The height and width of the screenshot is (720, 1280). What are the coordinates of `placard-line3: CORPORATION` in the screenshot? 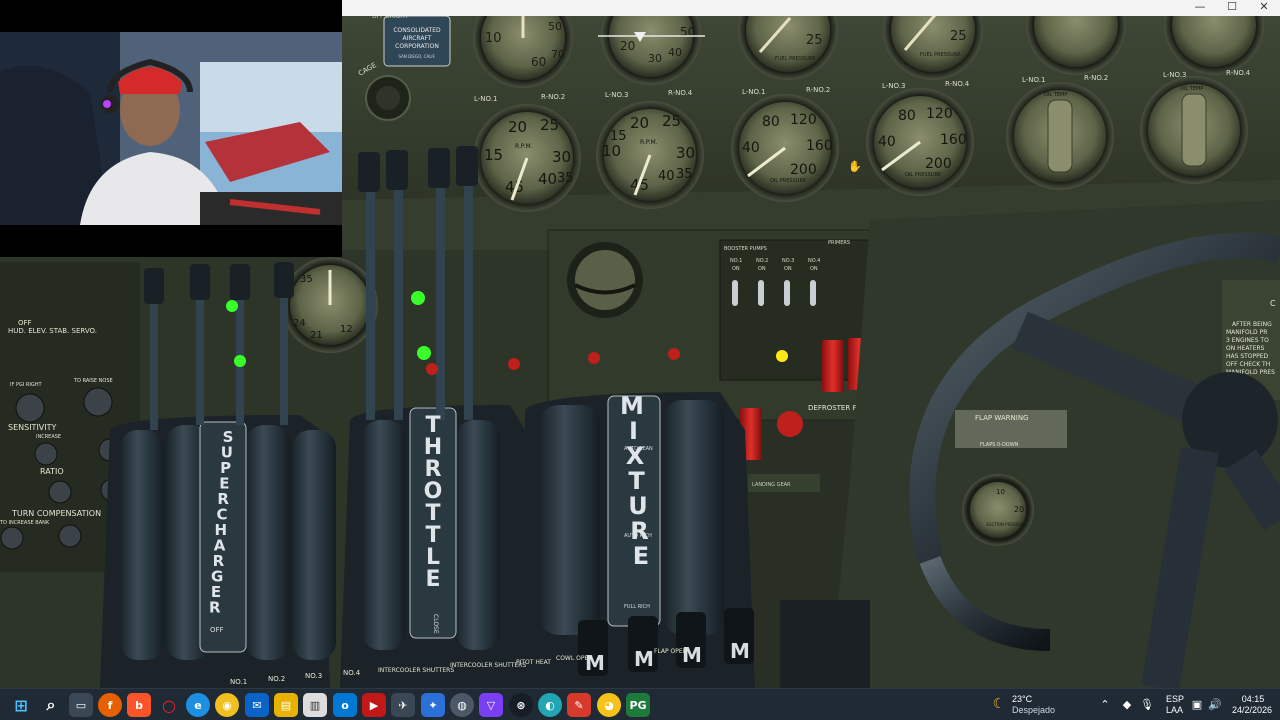 It's located at (417, 46).